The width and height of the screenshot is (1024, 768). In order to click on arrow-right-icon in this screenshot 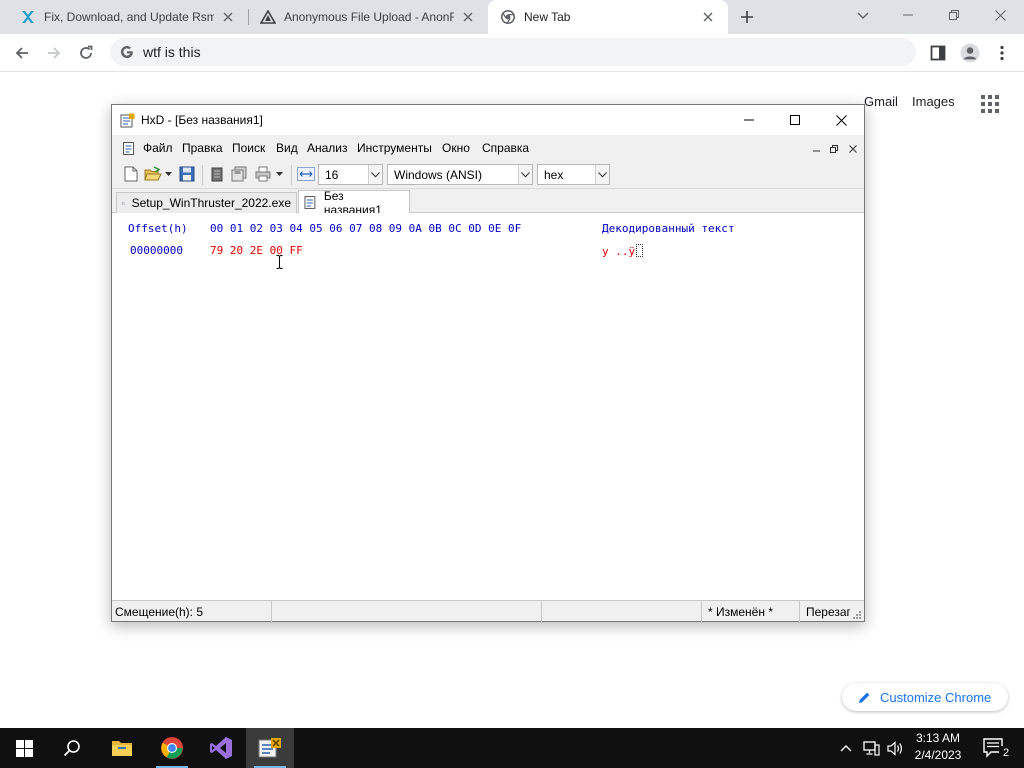, I will do `click(54, 53)`.